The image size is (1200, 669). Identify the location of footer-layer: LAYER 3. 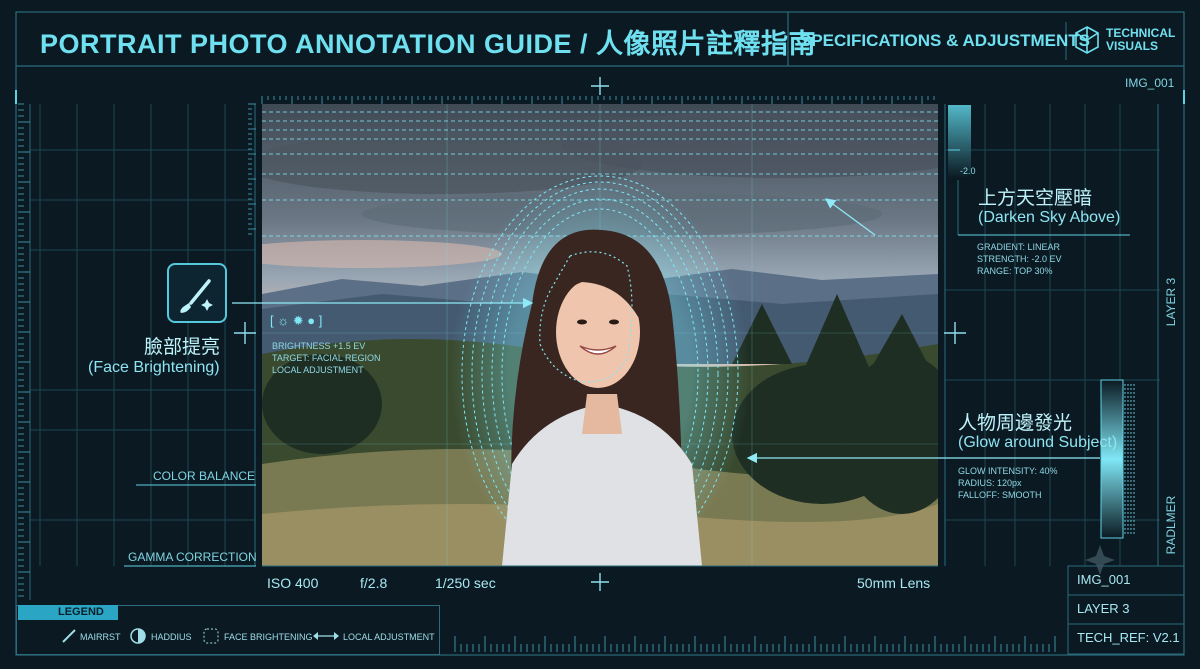
(1103, 608).